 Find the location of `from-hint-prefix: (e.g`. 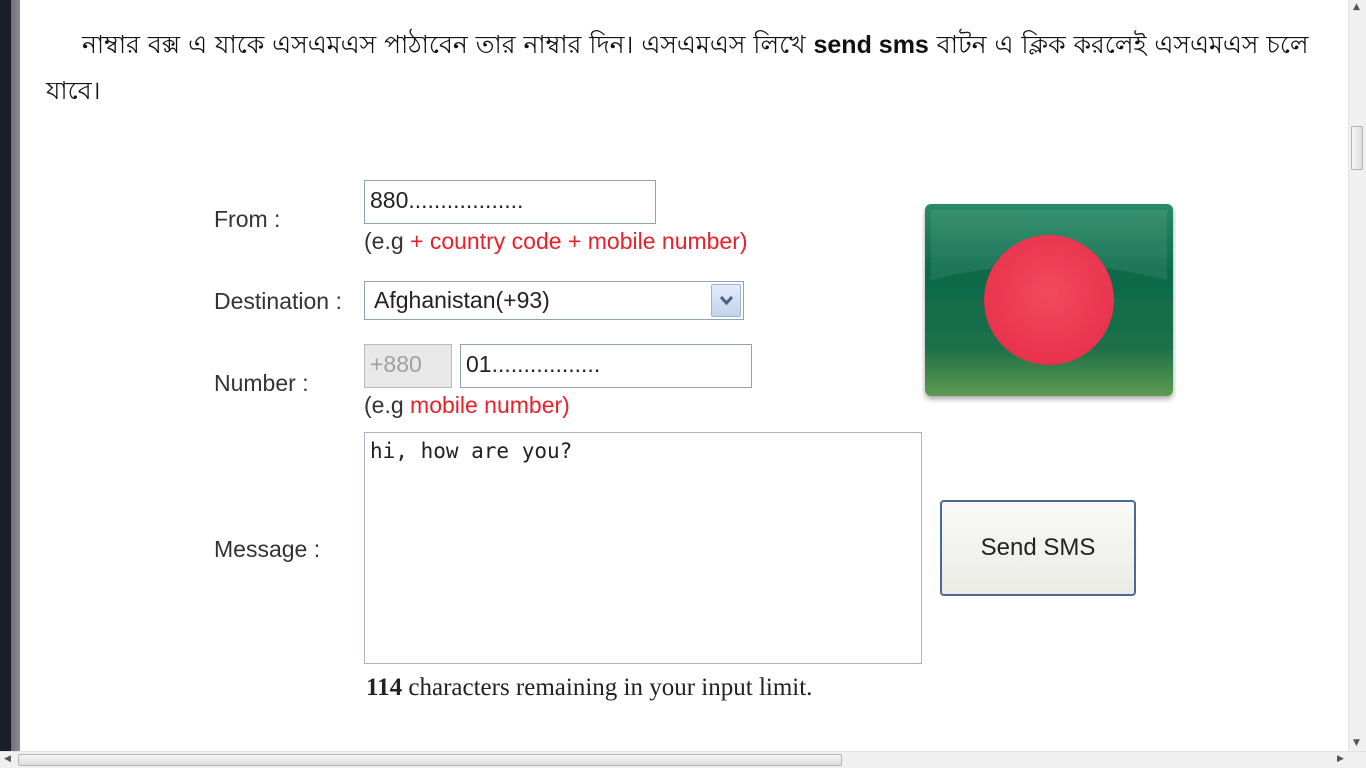

from-hint-prefix: (e.g is located at coordinates (387, 241).